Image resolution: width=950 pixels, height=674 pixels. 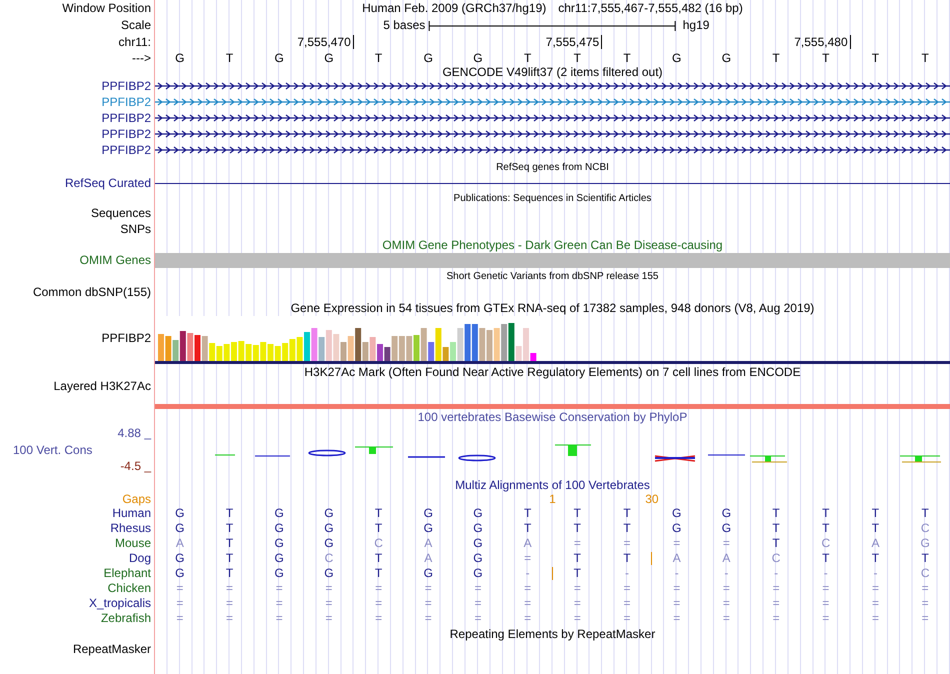 I want to click on track-label: Sequences, so click(x=120, y=213).